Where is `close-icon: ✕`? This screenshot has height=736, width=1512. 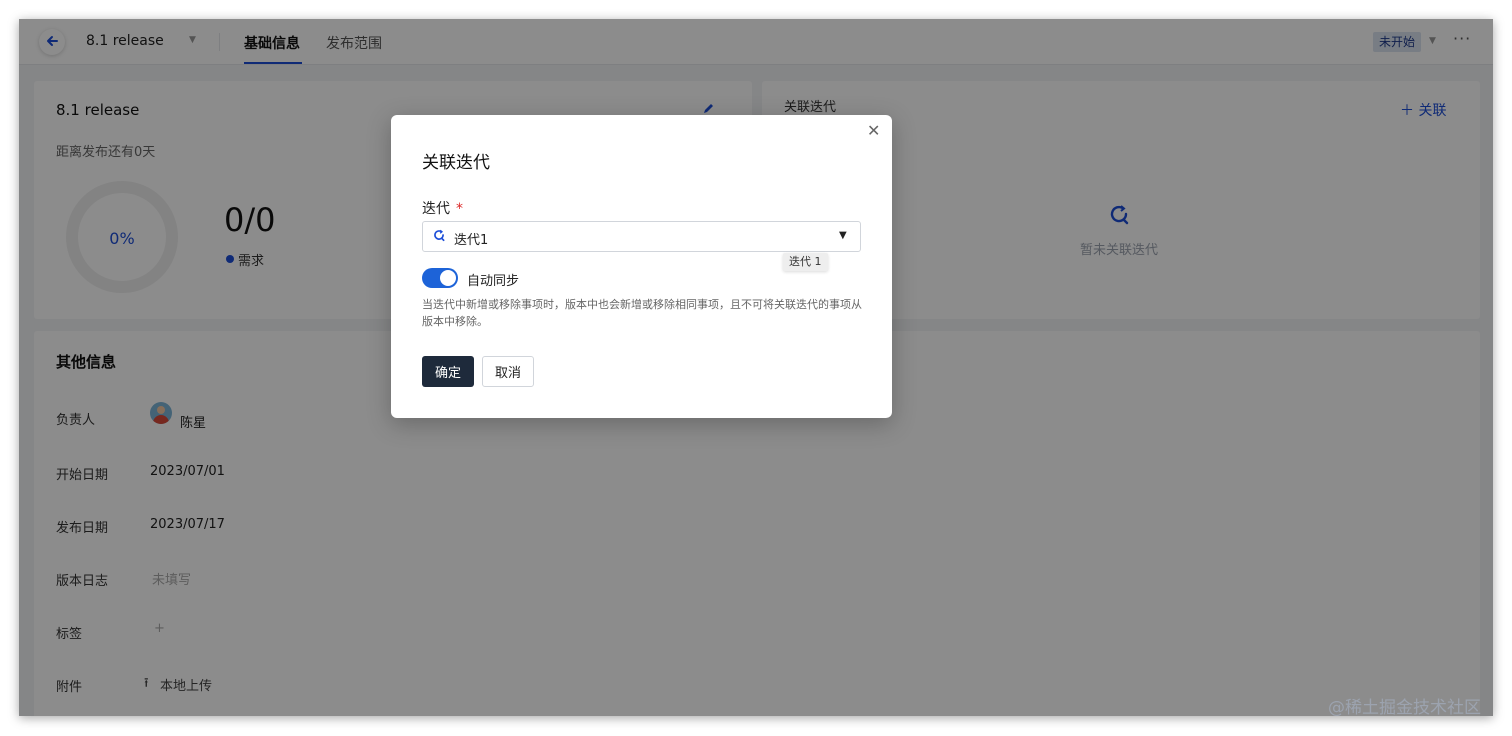
close-icon: ✕ is located at coordinates (873, 130).